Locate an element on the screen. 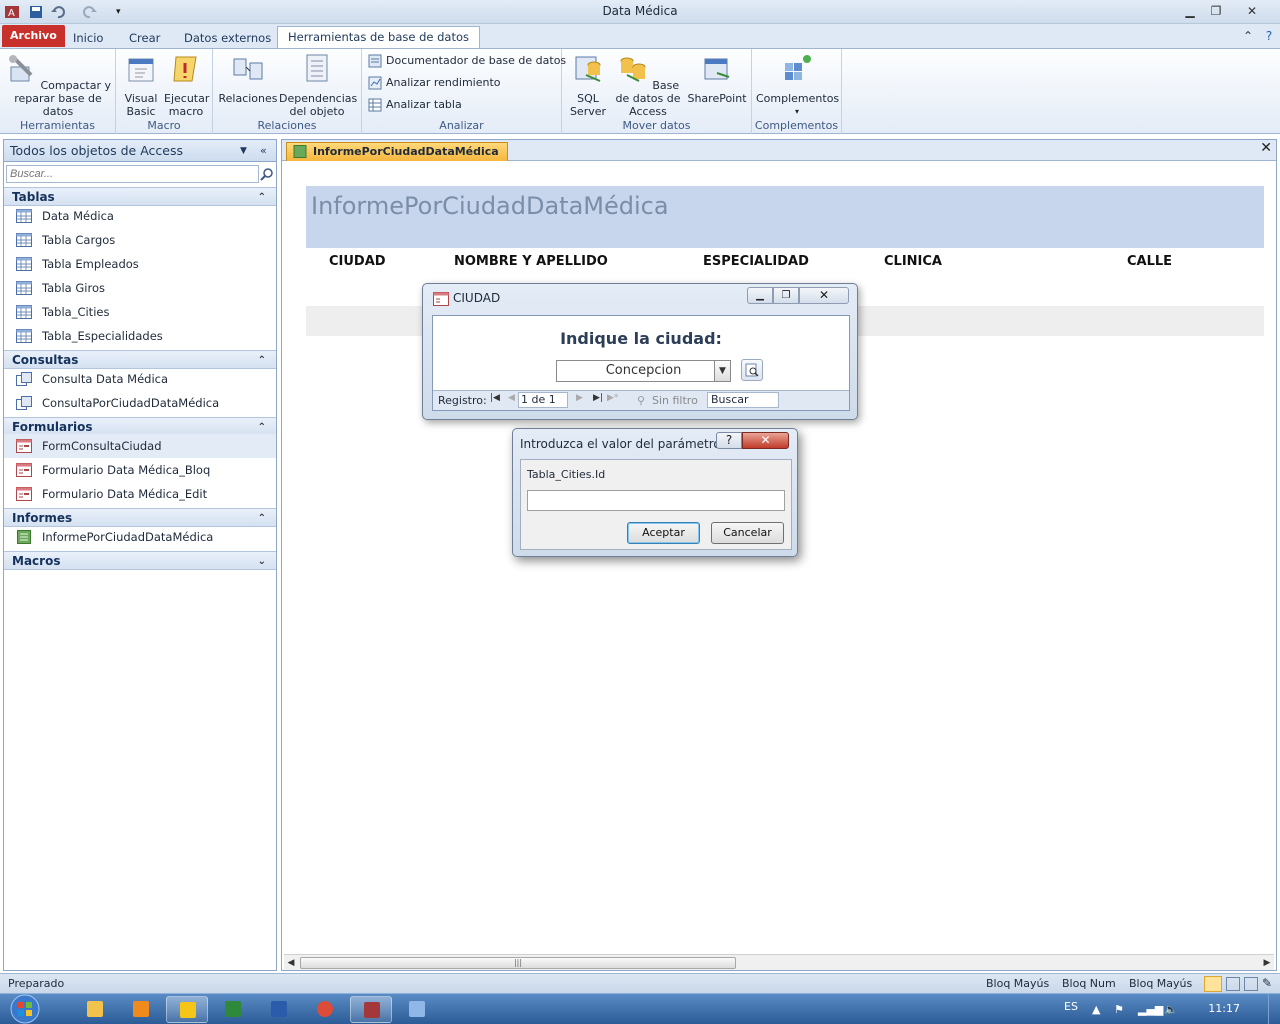 The width and height of the screenshot is (1280, 1024). help-button: ? is located at coordinates (729, 440).